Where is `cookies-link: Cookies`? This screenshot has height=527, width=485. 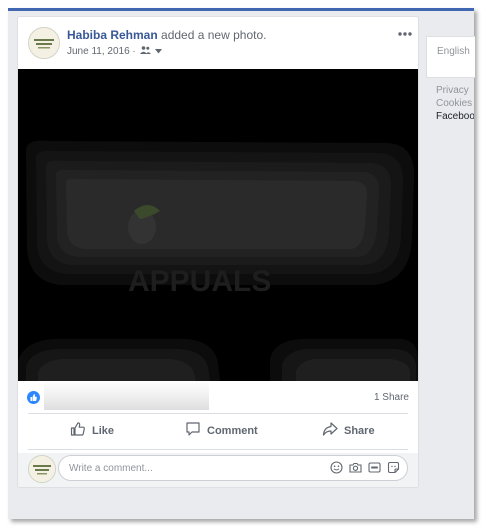
cookies-link: Cookies is located at coordinates (455, 103).